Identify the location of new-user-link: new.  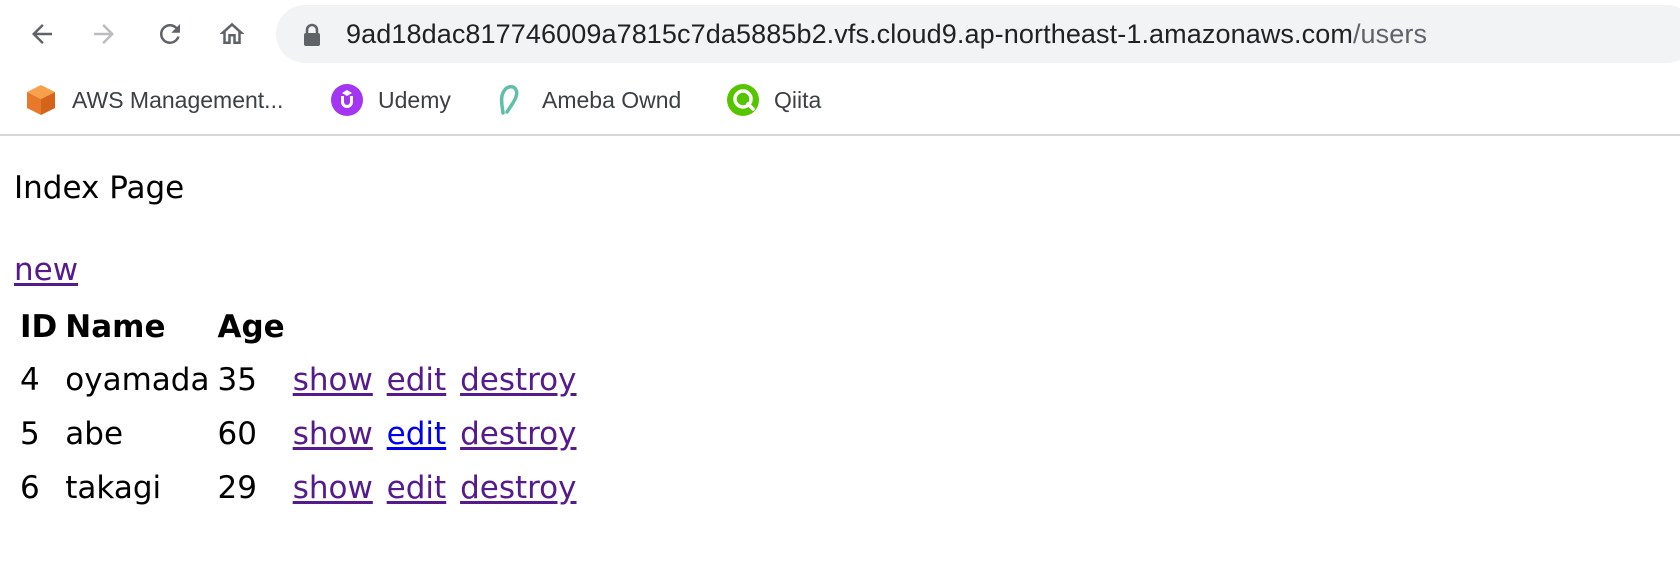
(46, 270).